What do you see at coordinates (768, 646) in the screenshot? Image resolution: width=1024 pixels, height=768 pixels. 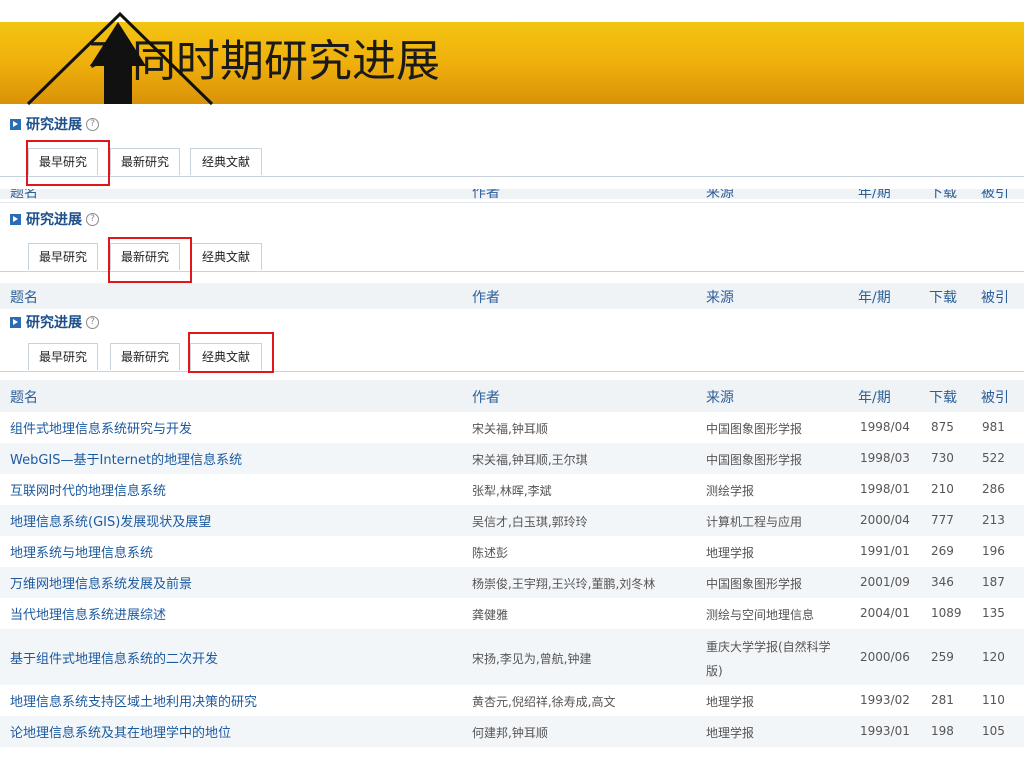 I see `row-source: 重庆大学学报(自然科学` at bounding box center [768, 646].